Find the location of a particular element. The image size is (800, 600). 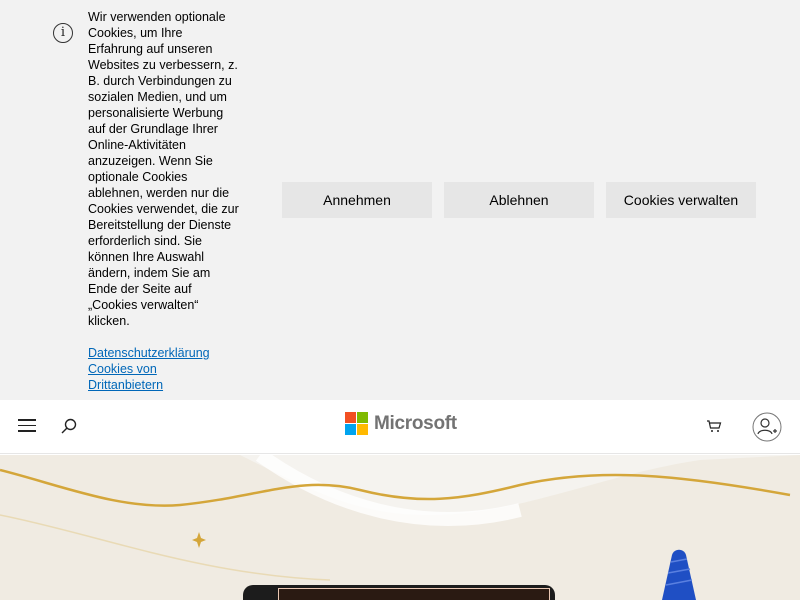

site-header: Microsoft is located at coordinates (400, 427).